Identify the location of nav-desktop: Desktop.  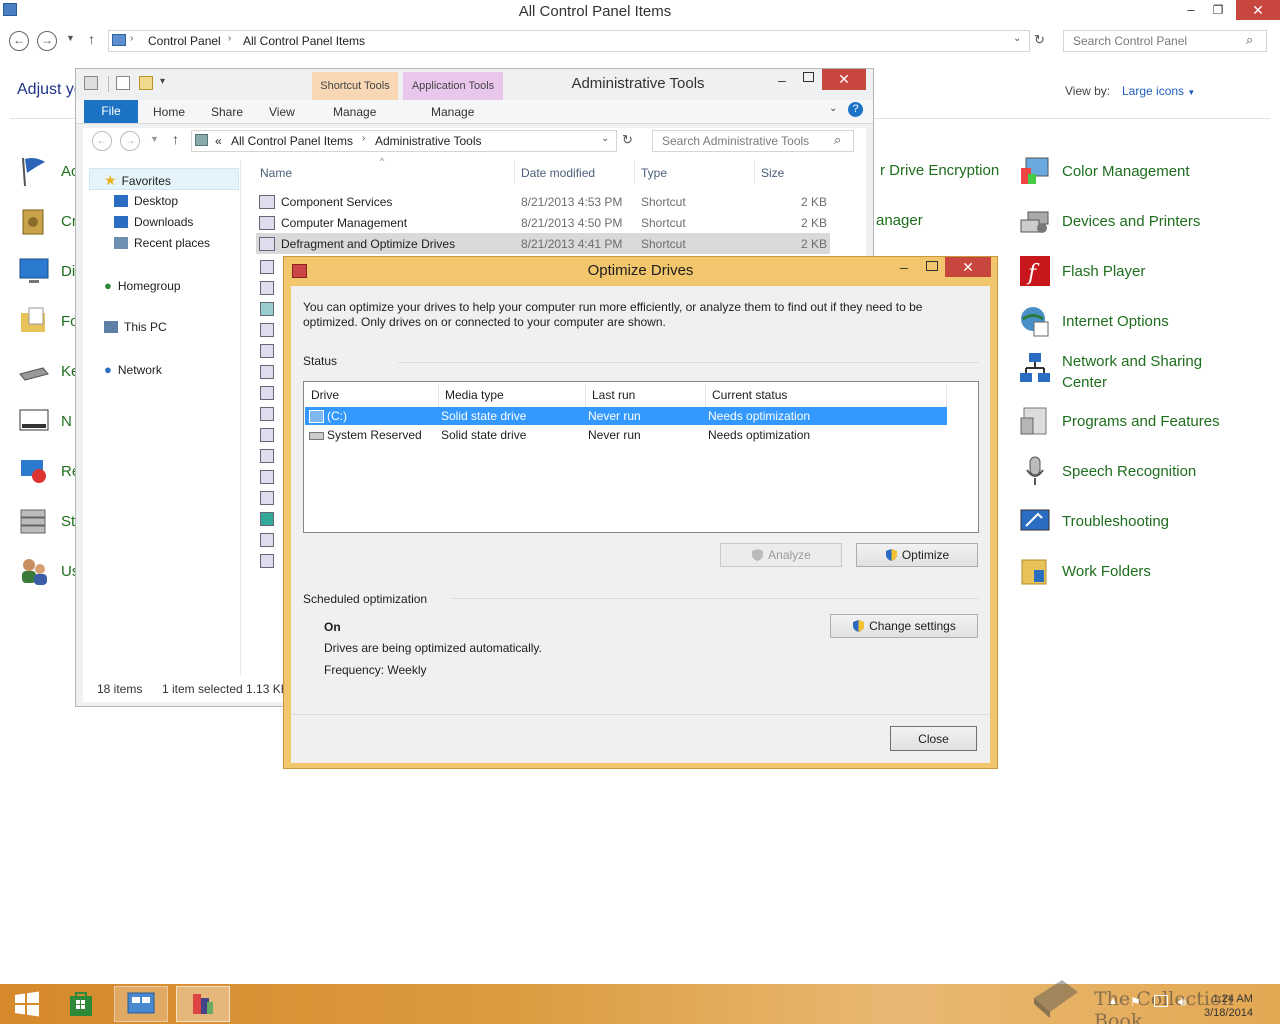
(146, 201).